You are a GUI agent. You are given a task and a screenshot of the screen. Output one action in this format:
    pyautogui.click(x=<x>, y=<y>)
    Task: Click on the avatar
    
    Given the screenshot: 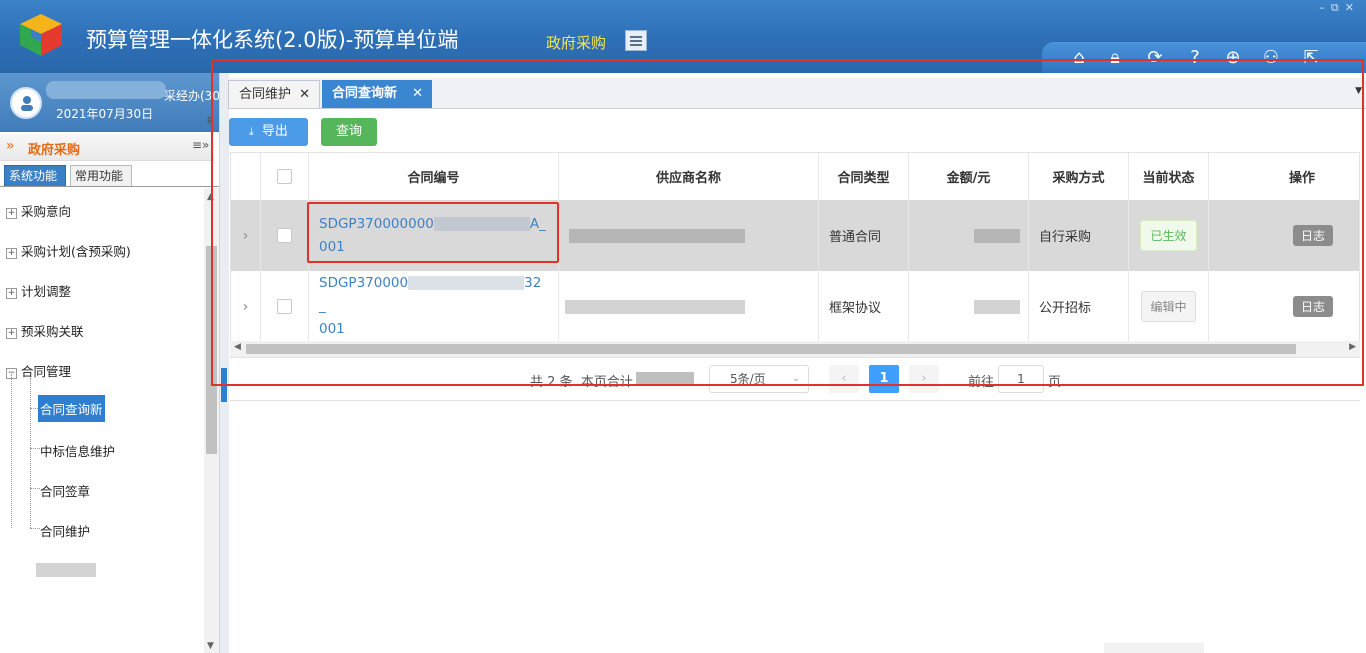 What is the action you would take?
    pyautogui.click(x=26, y=103)
    